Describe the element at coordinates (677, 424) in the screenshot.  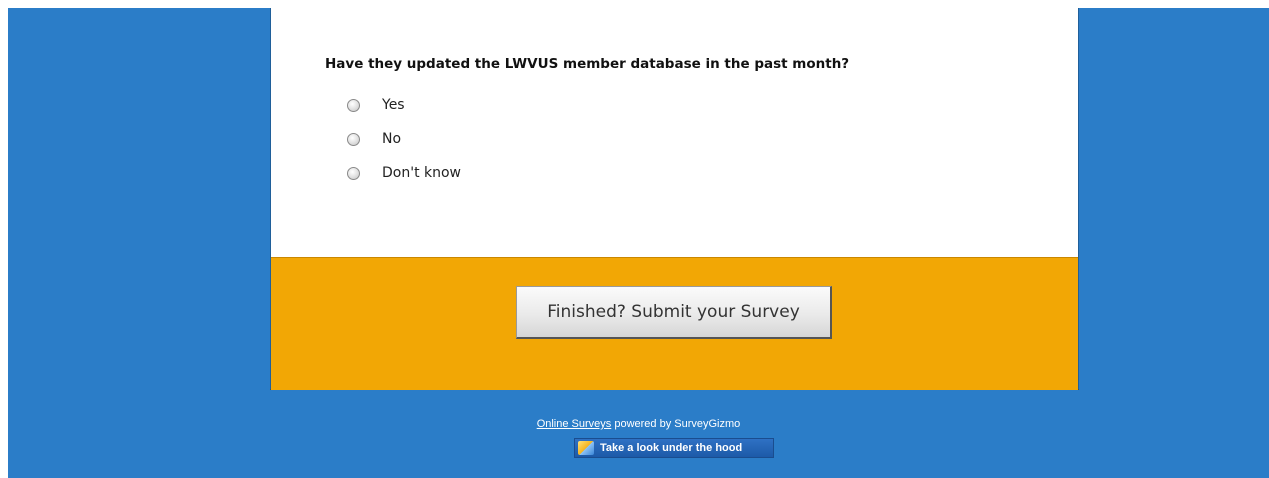
I see `powered-by-text: powered by SurveyGizmo` at that location.